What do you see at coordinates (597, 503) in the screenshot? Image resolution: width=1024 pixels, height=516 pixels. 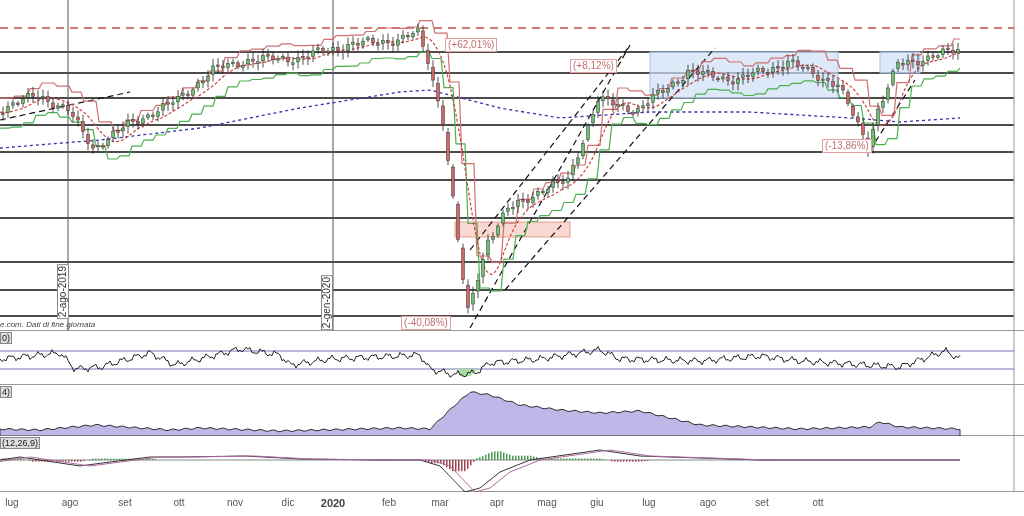 I see `month-label: giu` at bounding box center [597, 503].